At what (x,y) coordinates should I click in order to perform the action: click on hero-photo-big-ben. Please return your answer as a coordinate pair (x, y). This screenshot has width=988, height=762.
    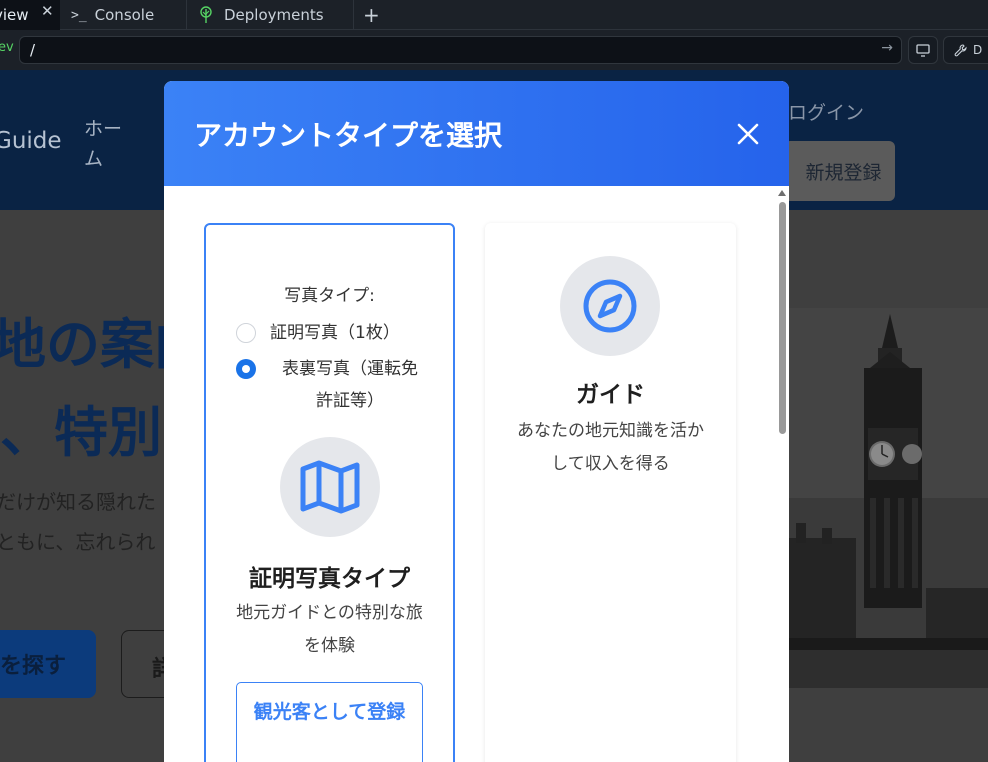
    Looking at the image, I should click on (887, 498).